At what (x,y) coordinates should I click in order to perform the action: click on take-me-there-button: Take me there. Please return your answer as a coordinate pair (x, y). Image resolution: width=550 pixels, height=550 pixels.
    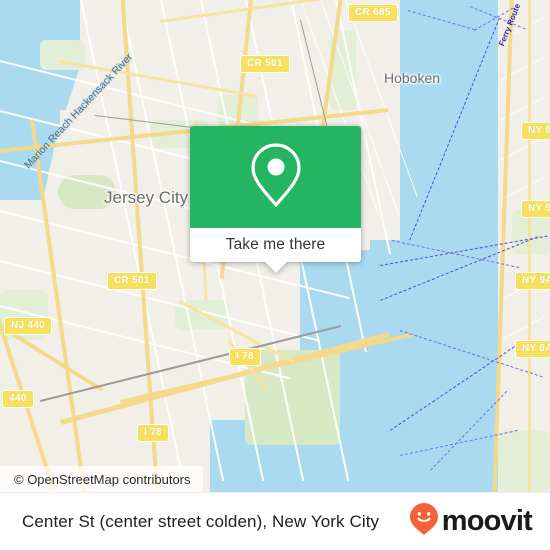
    Looking at the image, I should click on (275, 245).